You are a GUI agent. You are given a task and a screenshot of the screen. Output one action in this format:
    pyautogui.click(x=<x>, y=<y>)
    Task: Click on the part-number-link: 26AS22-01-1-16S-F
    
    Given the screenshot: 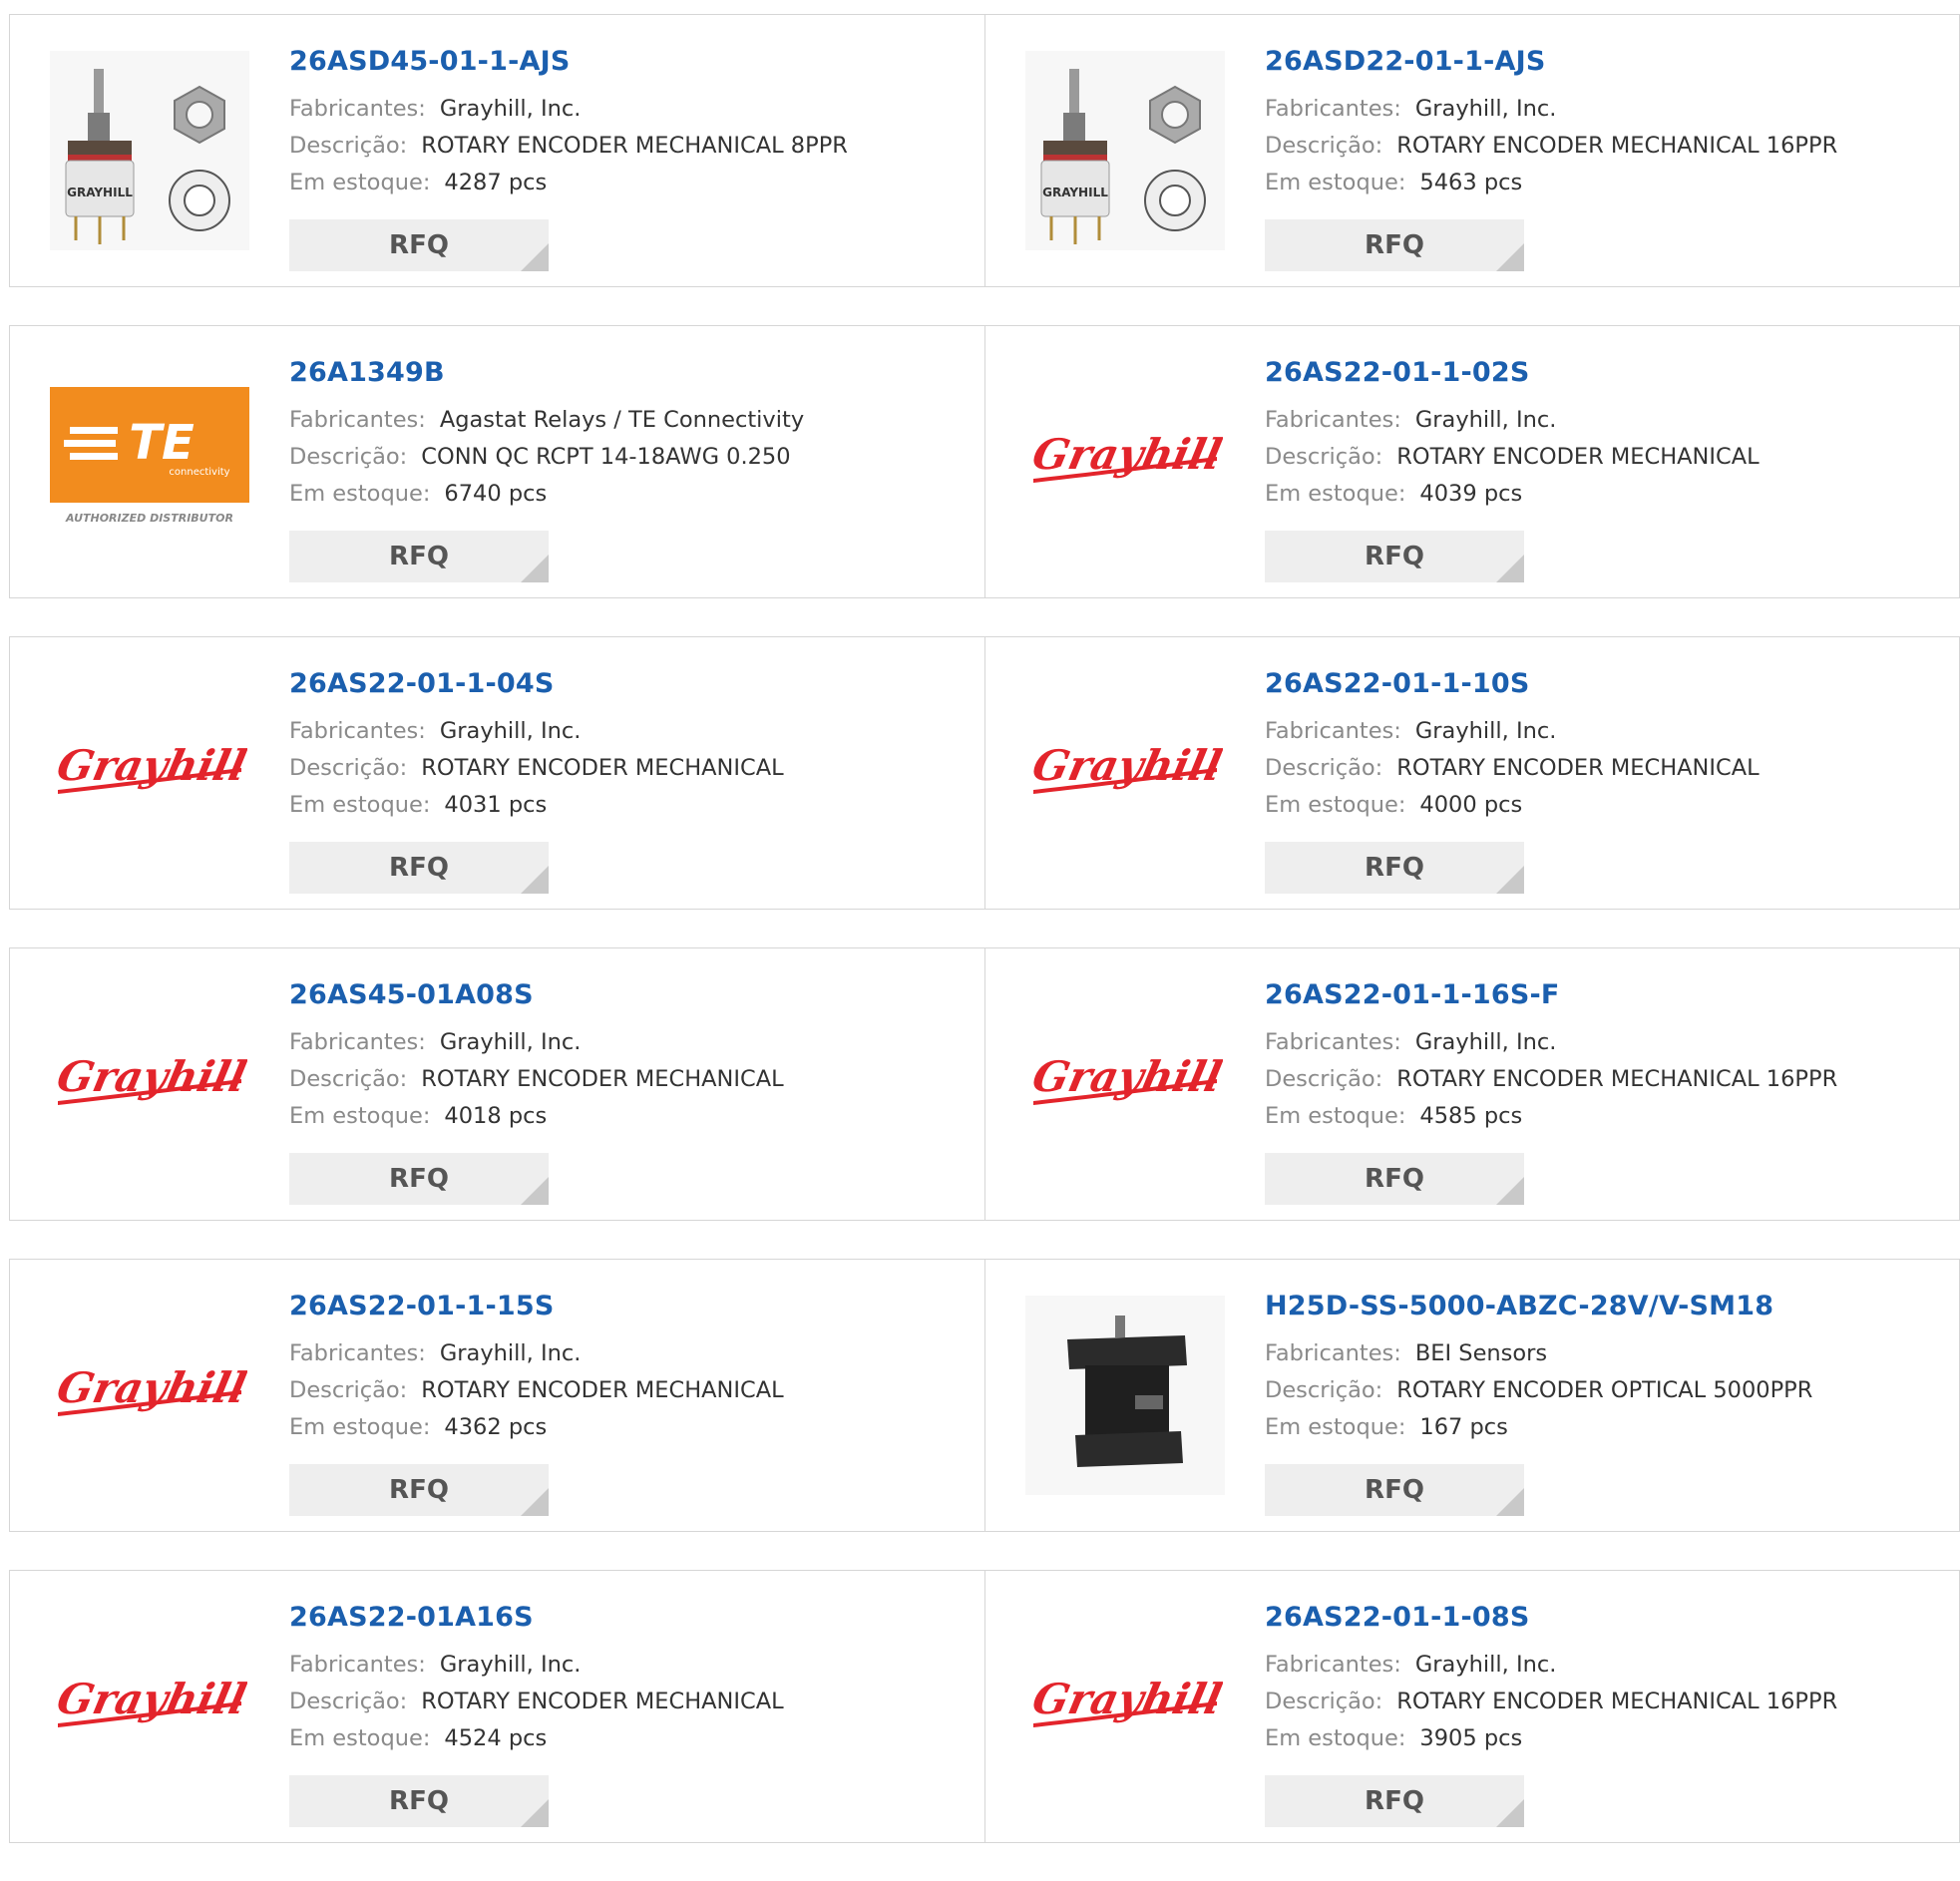 What is the action you would take?
    pyautogui.click(x=1607, y=995)
    